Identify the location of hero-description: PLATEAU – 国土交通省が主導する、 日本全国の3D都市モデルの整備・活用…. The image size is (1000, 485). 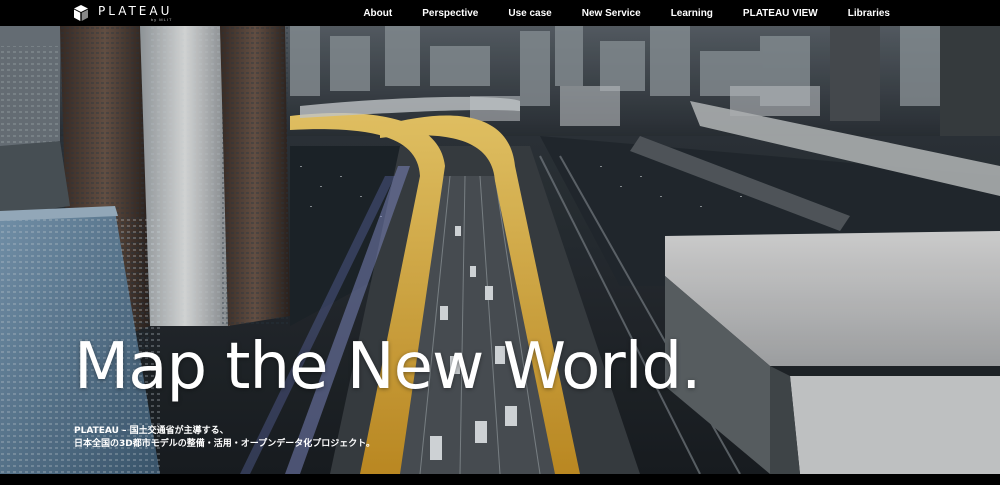
(224, 438).